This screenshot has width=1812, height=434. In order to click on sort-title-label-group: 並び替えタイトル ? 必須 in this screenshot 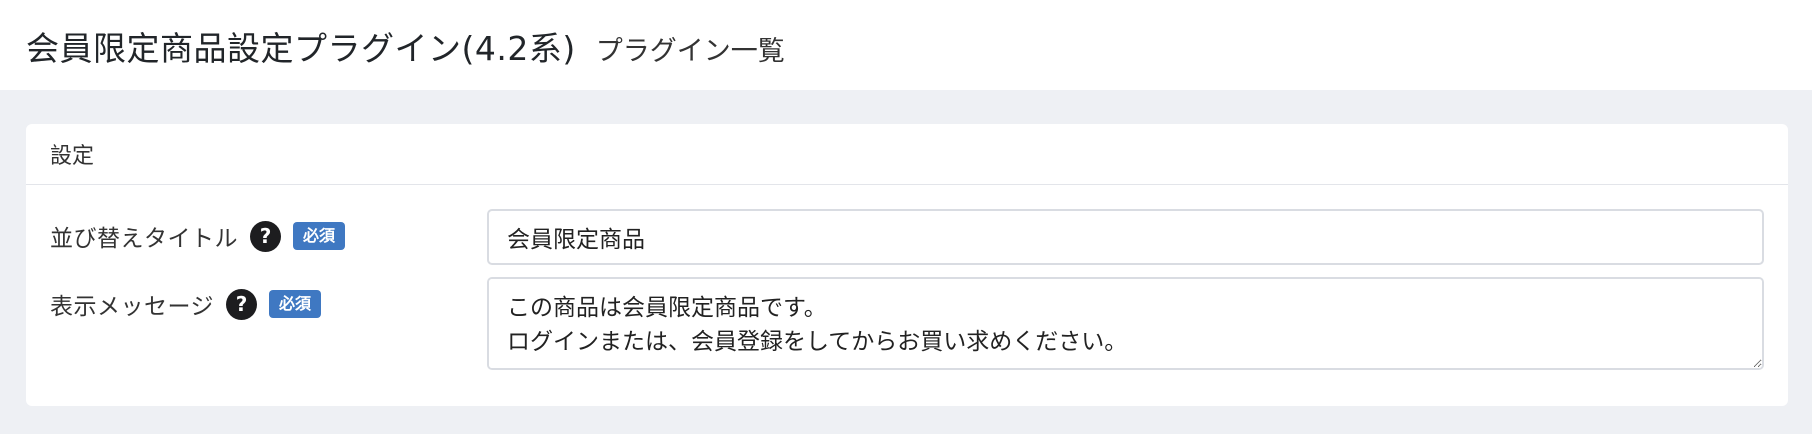, I will do `click(268, 231)`.